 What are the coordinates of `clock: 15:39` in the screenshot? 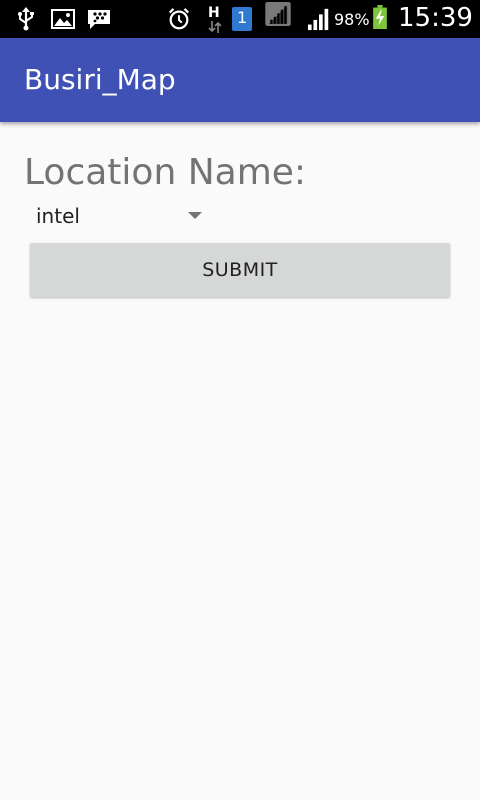 It's located at (435, 18).